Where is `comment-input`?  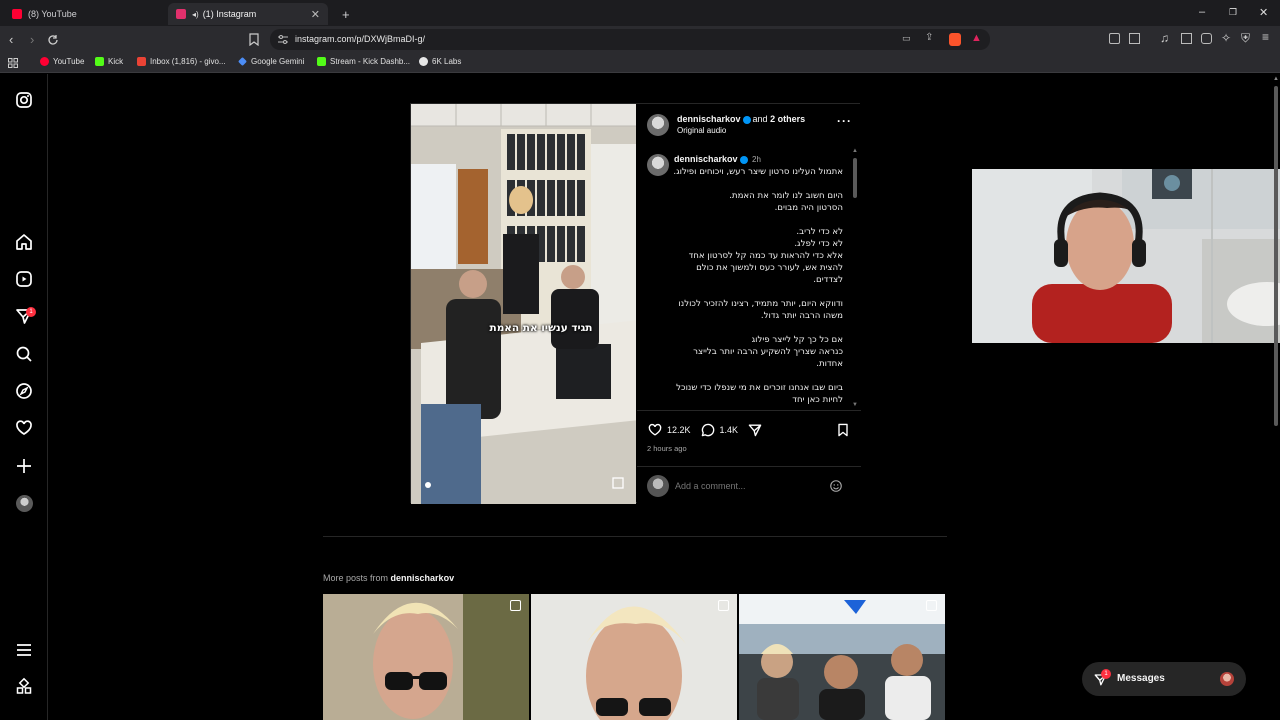
comment-input is located at coordinates (750, 486).